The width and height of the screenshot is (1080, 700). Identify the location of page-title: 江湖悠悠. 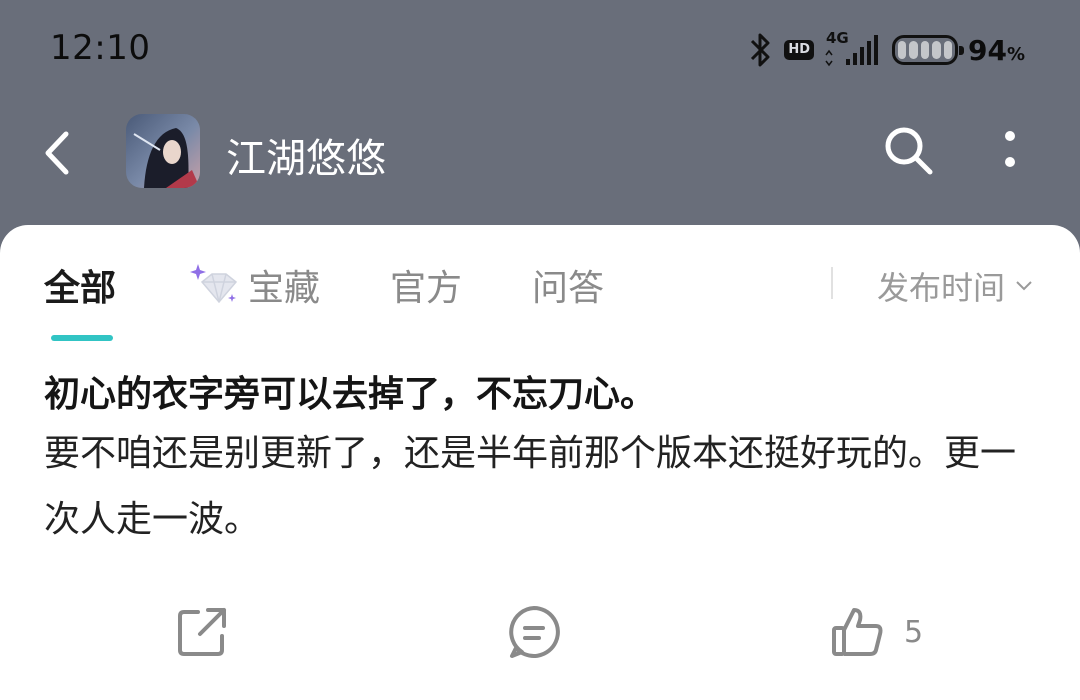
(306, 159).